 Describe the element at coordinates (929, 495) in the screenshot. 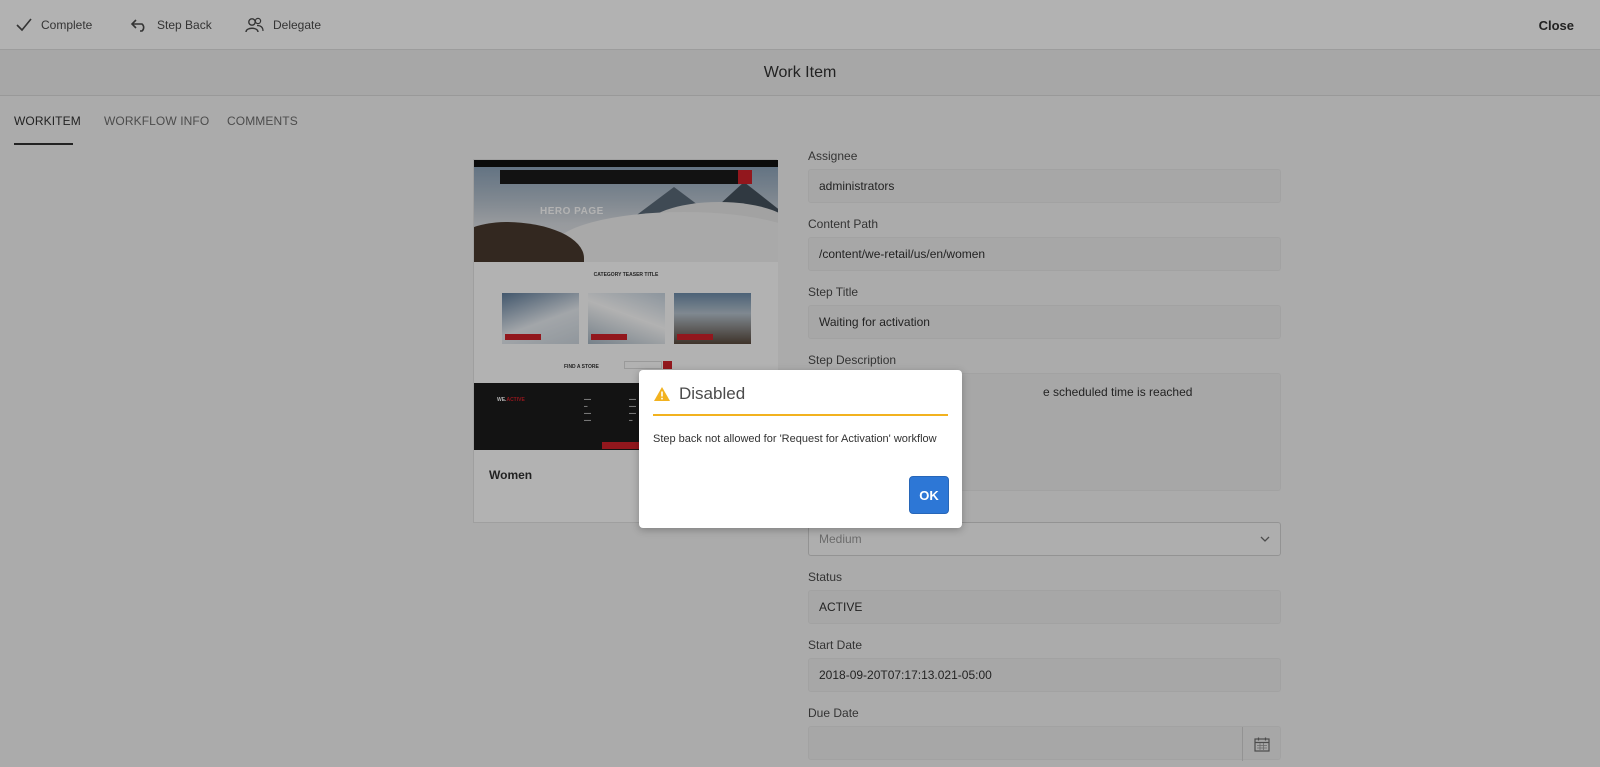

I see `ok-button: OK` at that location.